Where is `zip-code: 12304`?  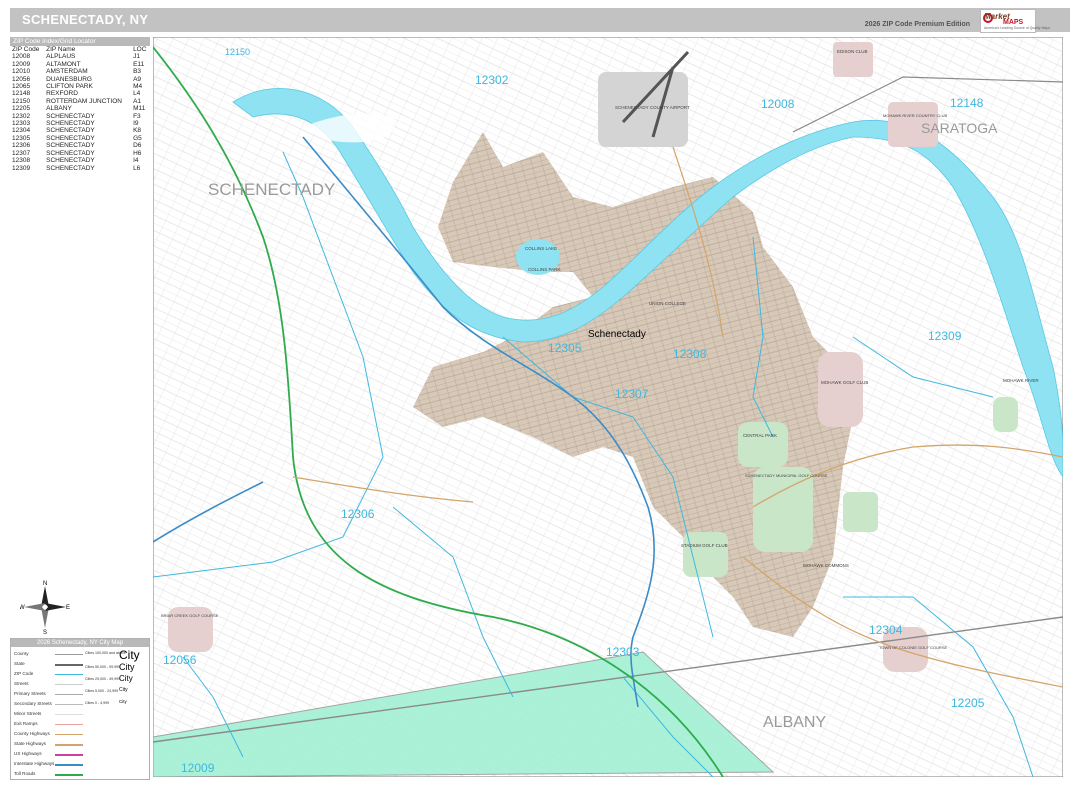 zip-code: 12304 is located at coordinates (21, 131).